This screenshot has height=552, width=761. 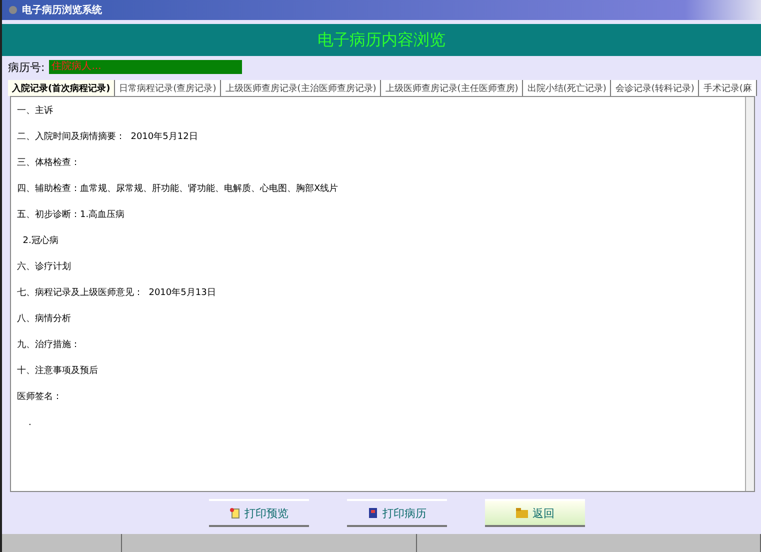 I want to click on folder-icon, so click(x=521, y=513).